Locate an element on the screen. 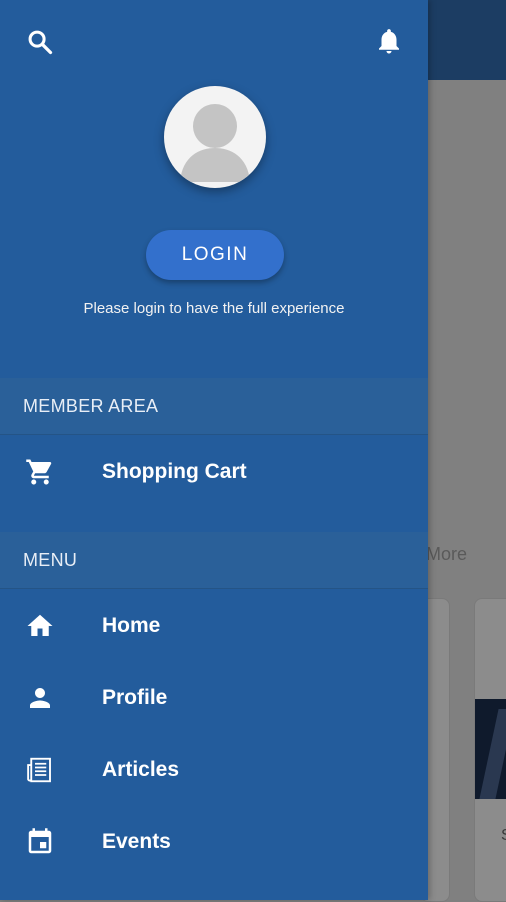 The width and height of the screenshot is (506, 902). drawer-item-label: Home is located at coordinates (131, 625).